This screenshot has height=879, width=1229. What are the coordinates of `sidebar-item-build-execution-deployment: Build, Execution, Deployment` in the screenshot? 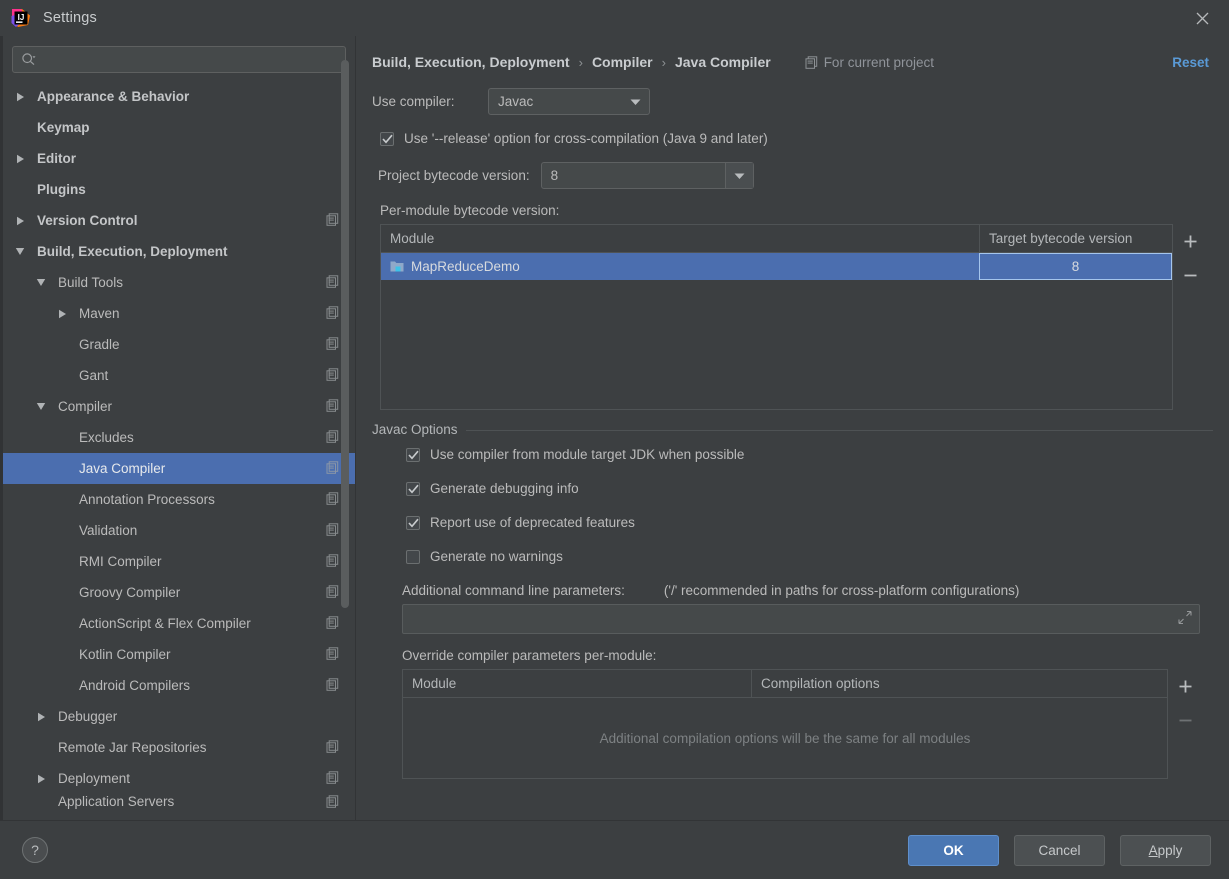 It's located at (179, 251).